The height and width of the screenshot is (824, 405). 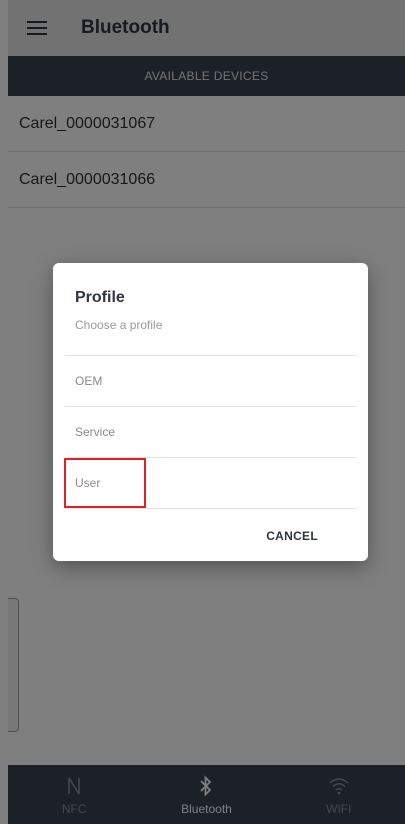 I want to click on highlight-annotation-box, so click(x=105, y=483).